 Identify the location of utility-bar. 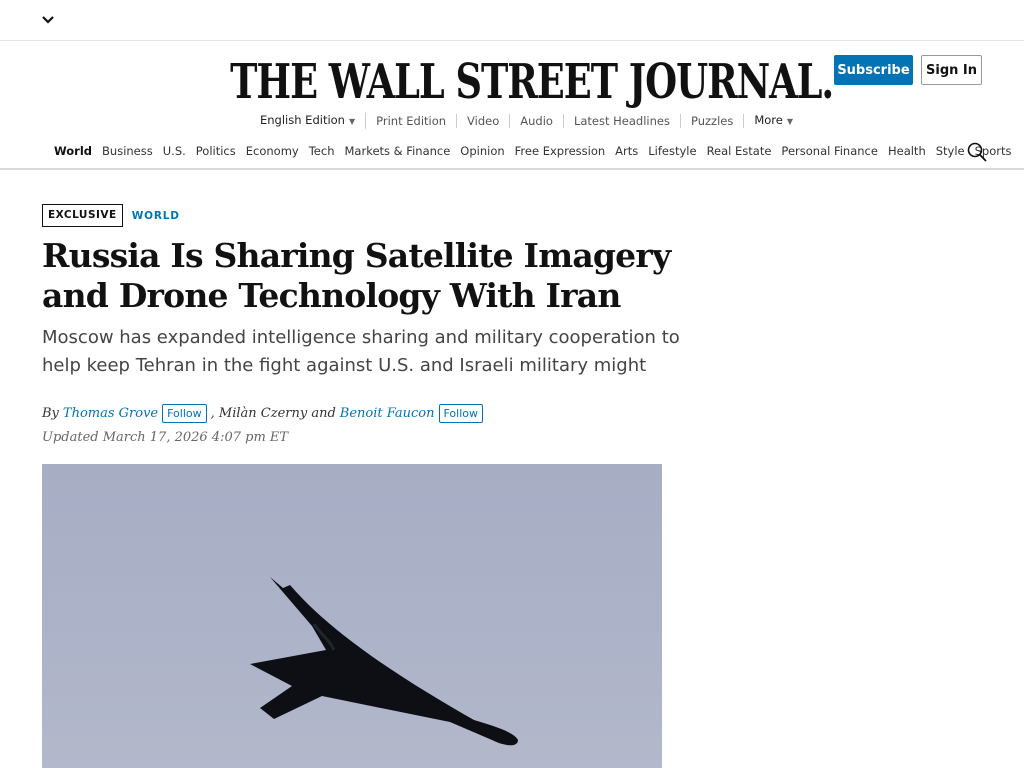
(512, 20).